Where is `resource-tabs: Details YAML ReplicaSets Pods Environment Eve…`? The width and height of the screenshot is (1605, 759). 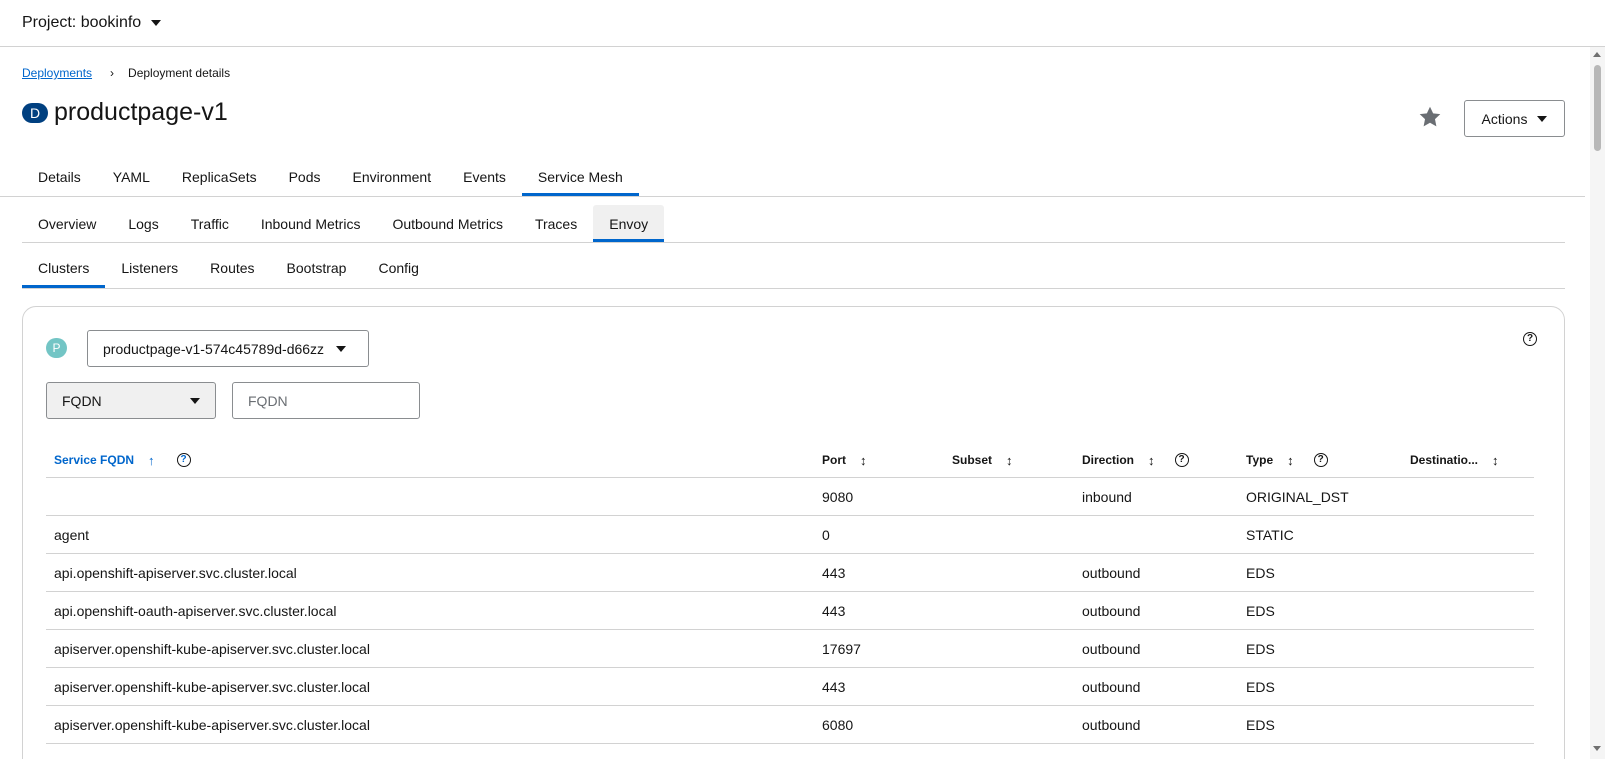 resource-tabs: Details YAML ReplicaSets Pods Environment Eve… is located at coordinates (330, 177).